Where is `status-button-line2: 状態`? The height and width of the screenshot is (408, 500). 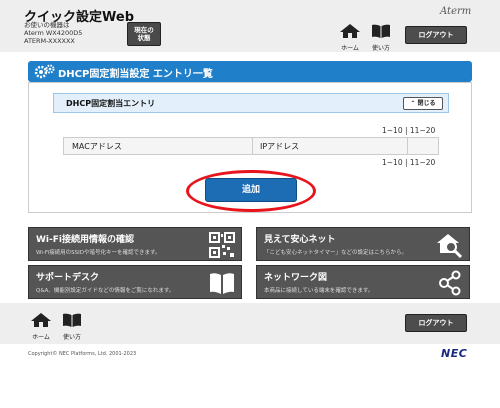
status-button-line2: 状態 is located at coordinates (144, 38).